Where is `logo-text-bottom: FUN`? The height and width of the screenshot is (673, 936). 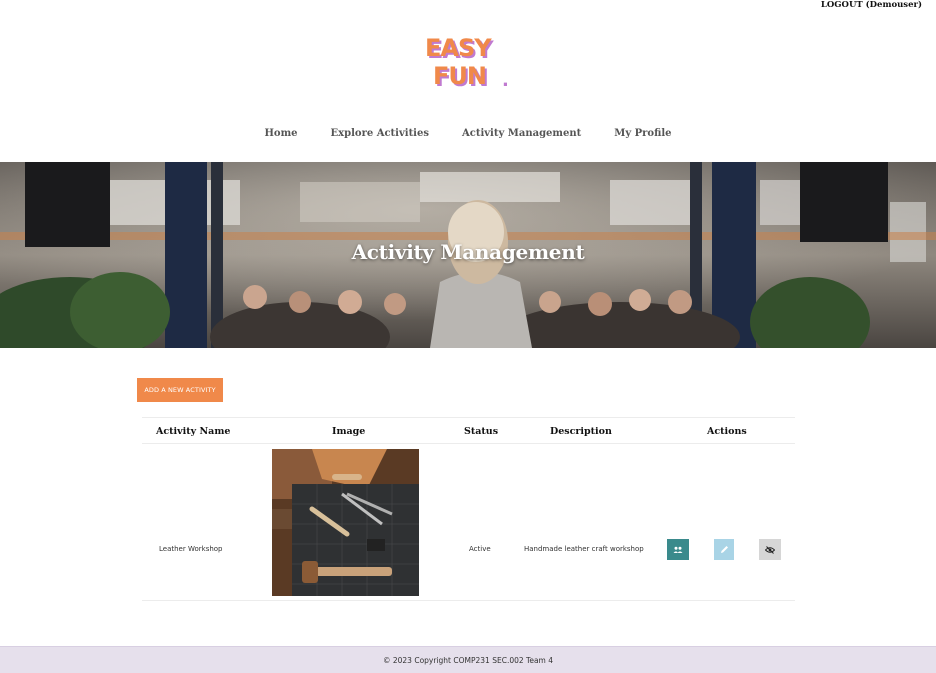
logo-text-bottom: FUN is located at coordinates (459, 76).